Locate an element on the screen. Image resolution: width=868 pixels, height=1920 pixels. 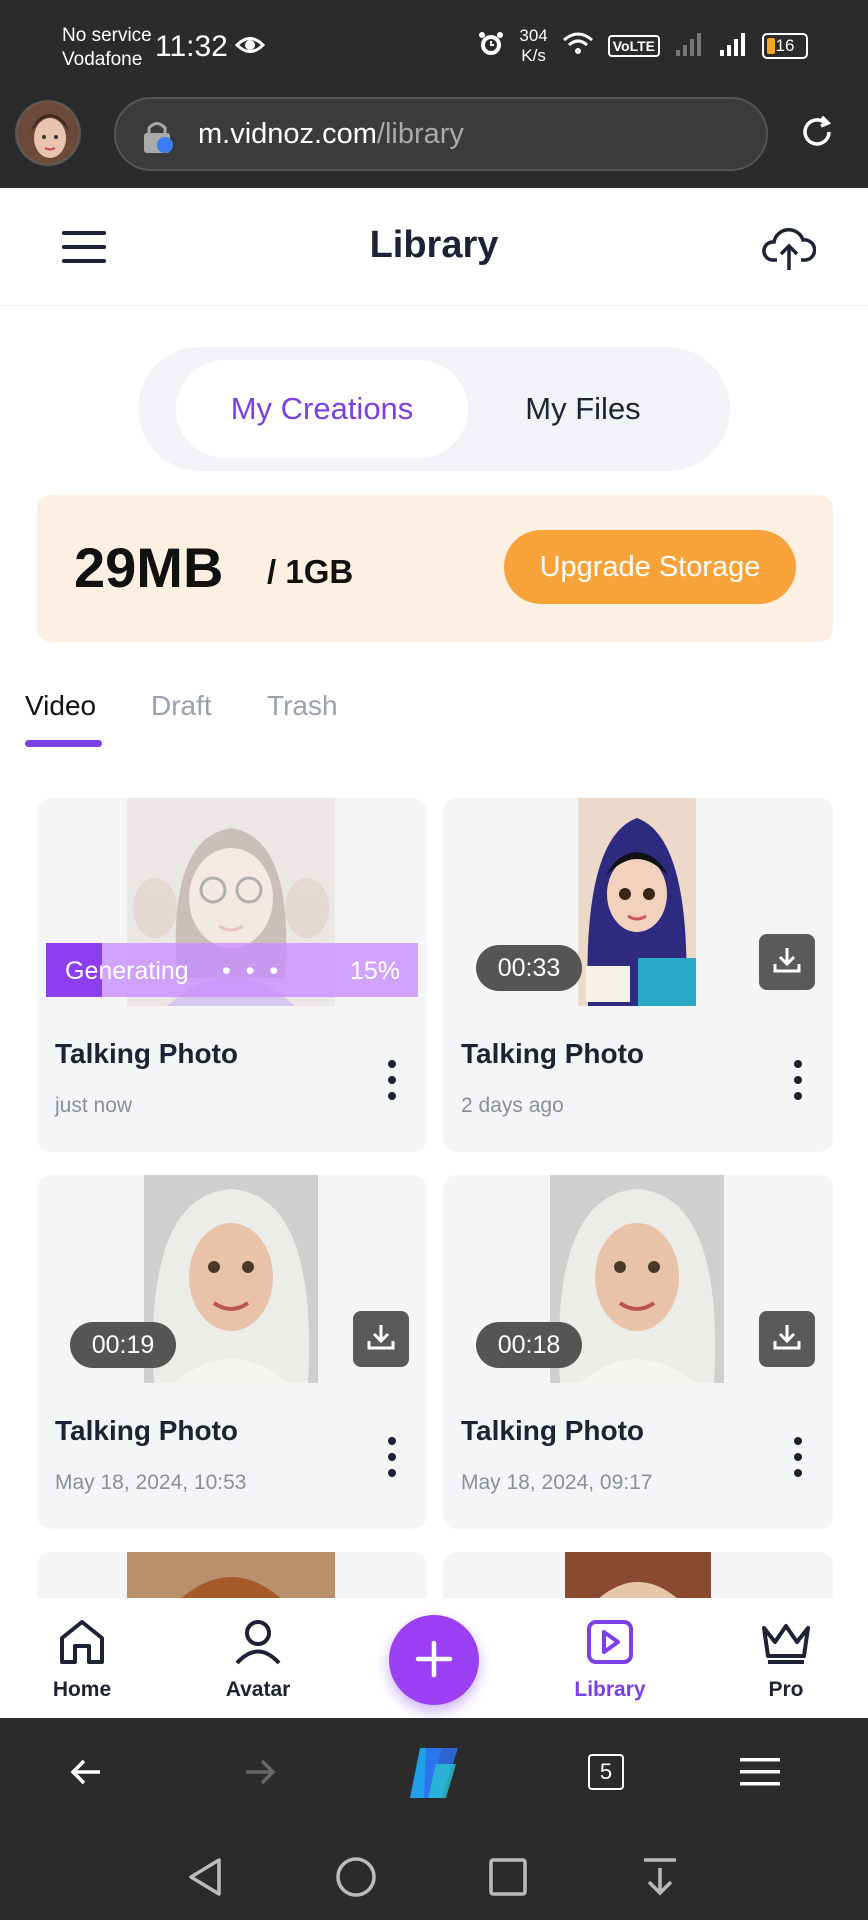
browser-toolbar: 5 is located at coordinates (434, 1774).